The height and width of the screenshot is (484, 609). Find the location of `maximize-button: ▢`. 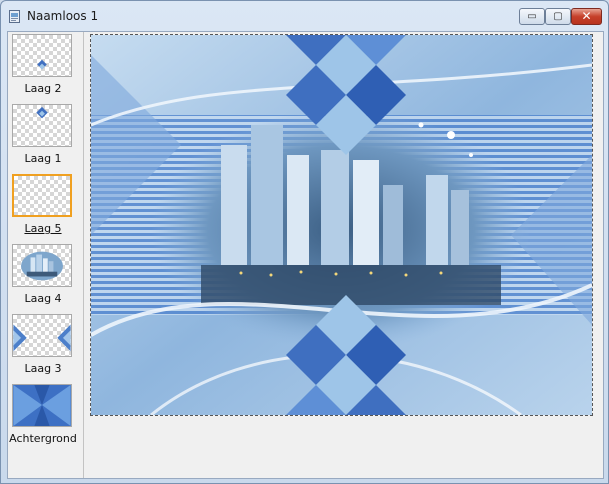

maximize-button: ▢ is located at coordinates (558, 16).